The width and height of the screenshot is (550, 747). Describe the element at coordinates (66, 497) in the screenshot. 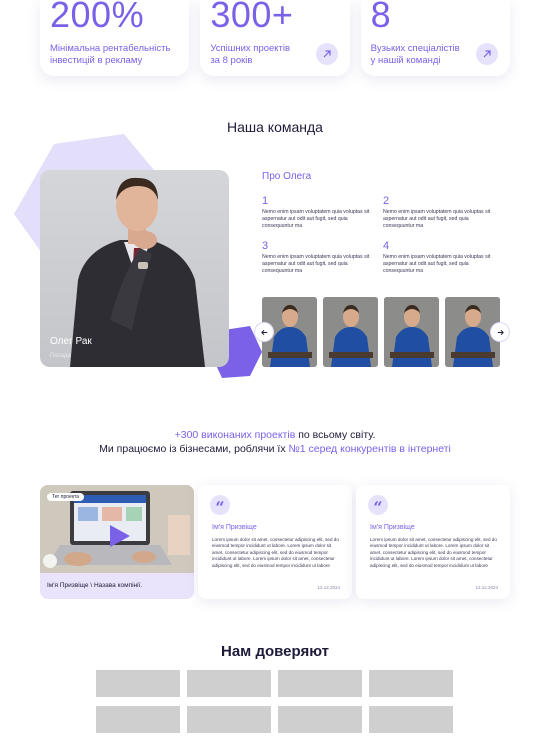

I see `project-tag: Тег проекта` at that location.